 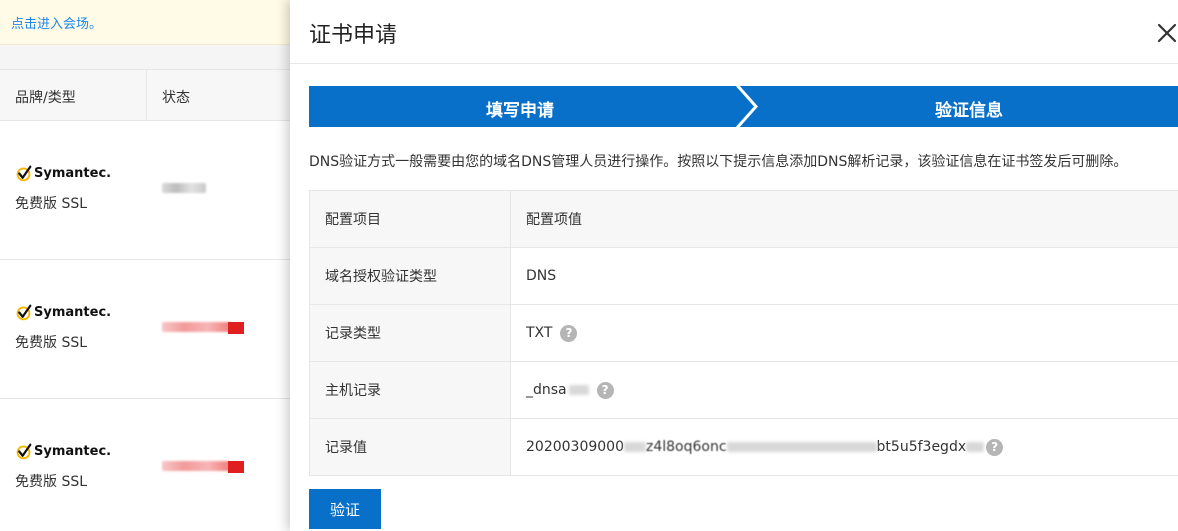 What do you see at coordinates (575, 447) in the screenshot?
I see `value-text-prefix: 20200309000` at bounding box center [575, 447].